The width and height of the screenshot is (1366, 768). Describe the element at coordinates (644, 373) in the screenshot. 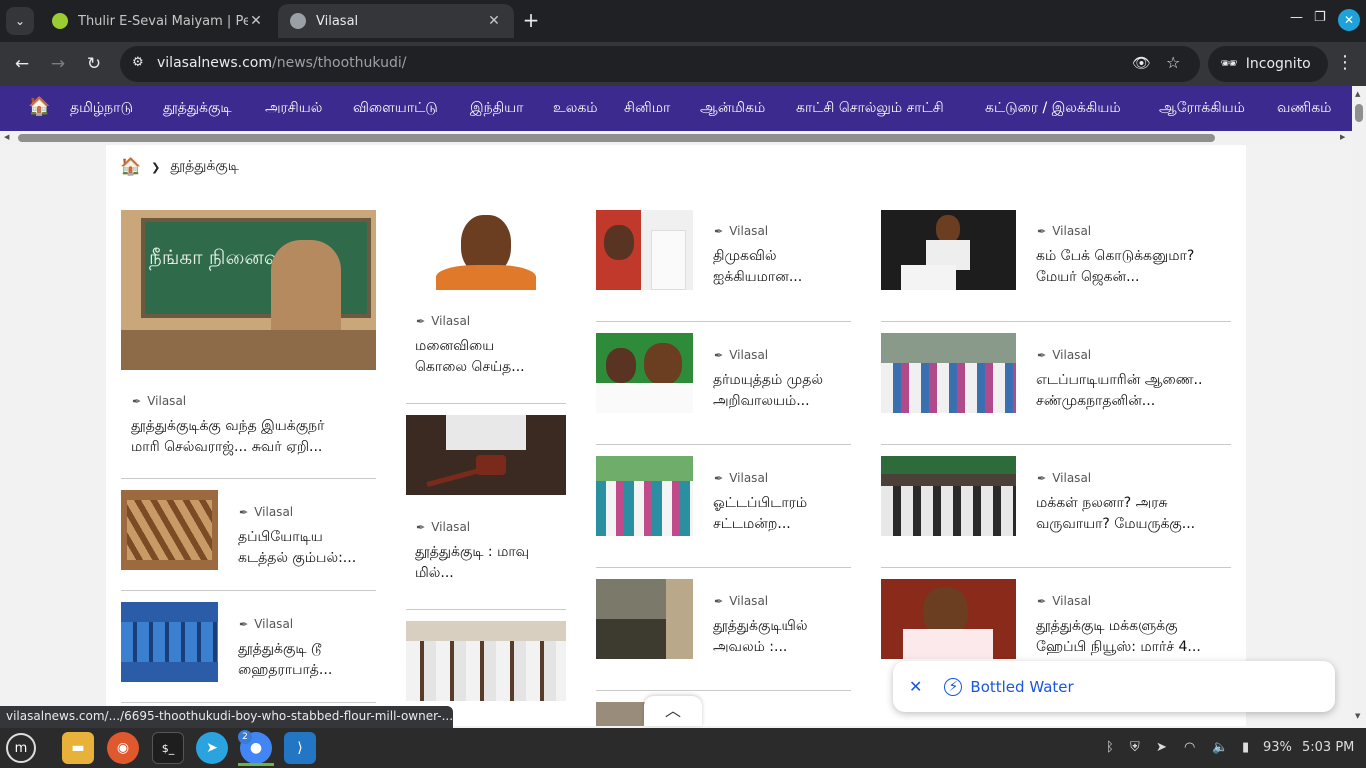

I see `article-image-politicians` at that location.